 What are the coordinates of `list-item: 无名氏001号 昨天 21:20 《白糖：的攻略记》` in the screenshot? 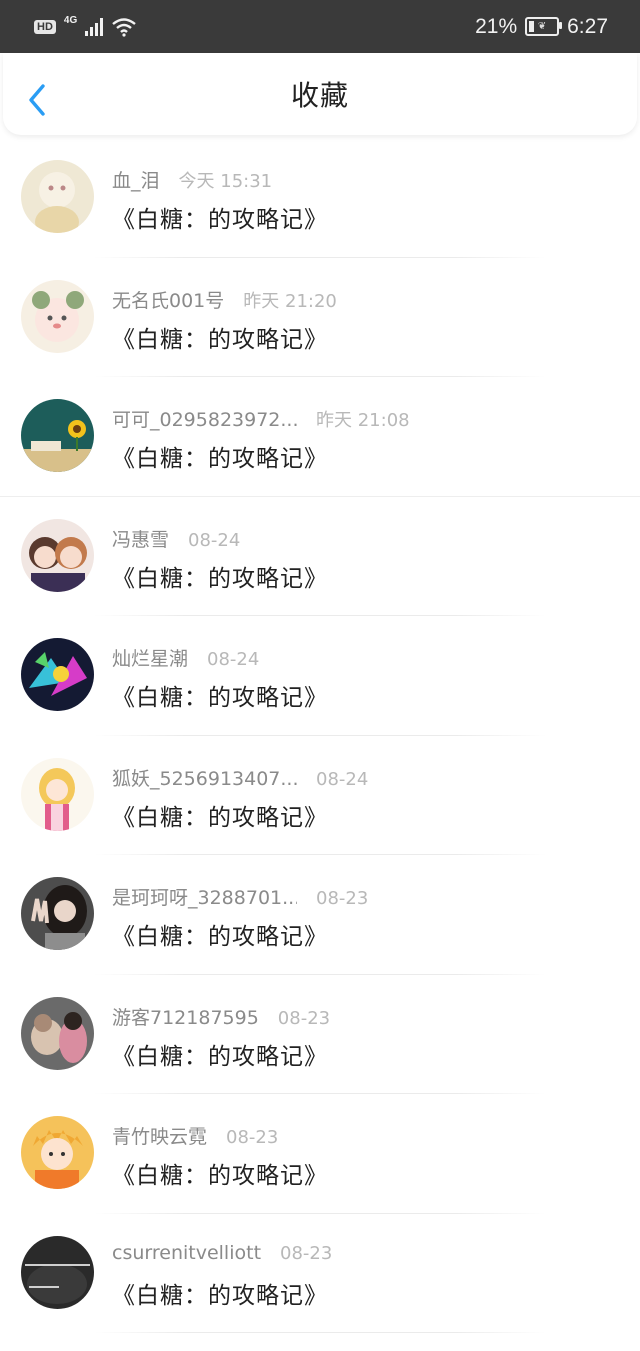 It's located at (320, 318).